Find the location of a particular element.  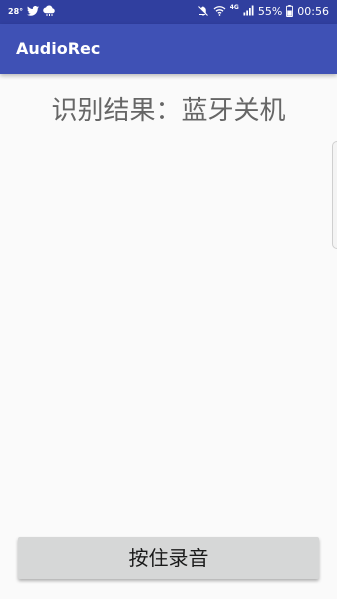

signal-icon is located at coordinates (248, 12).